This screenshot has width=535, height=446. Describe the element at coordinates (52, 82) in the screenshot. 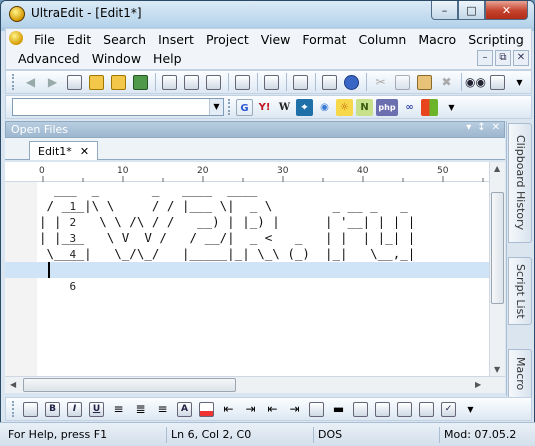

I see `forward-button: ▶` at that location.